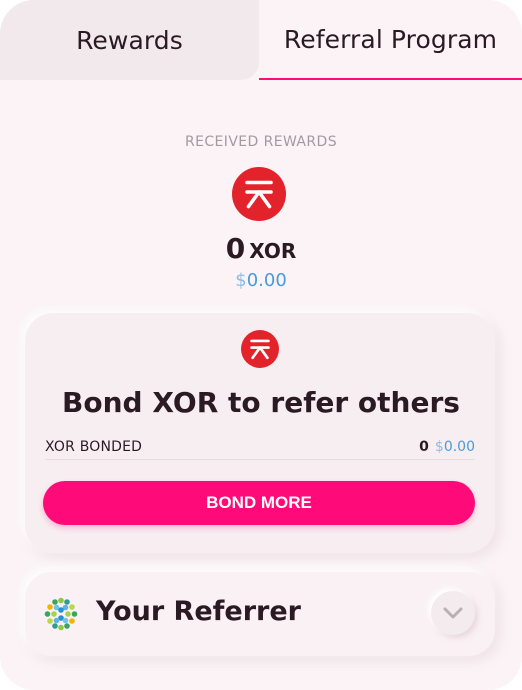 Image resolution: width=522 pixels, height=690 pixels. I want to click on referrer-expand-button, so click(453, 613).